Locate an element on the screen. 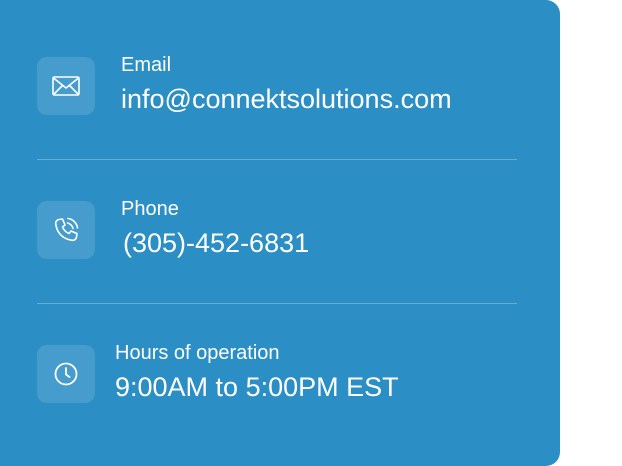  phone-row: Phone (305)-452-6831 is located at coordinates (277, 228).